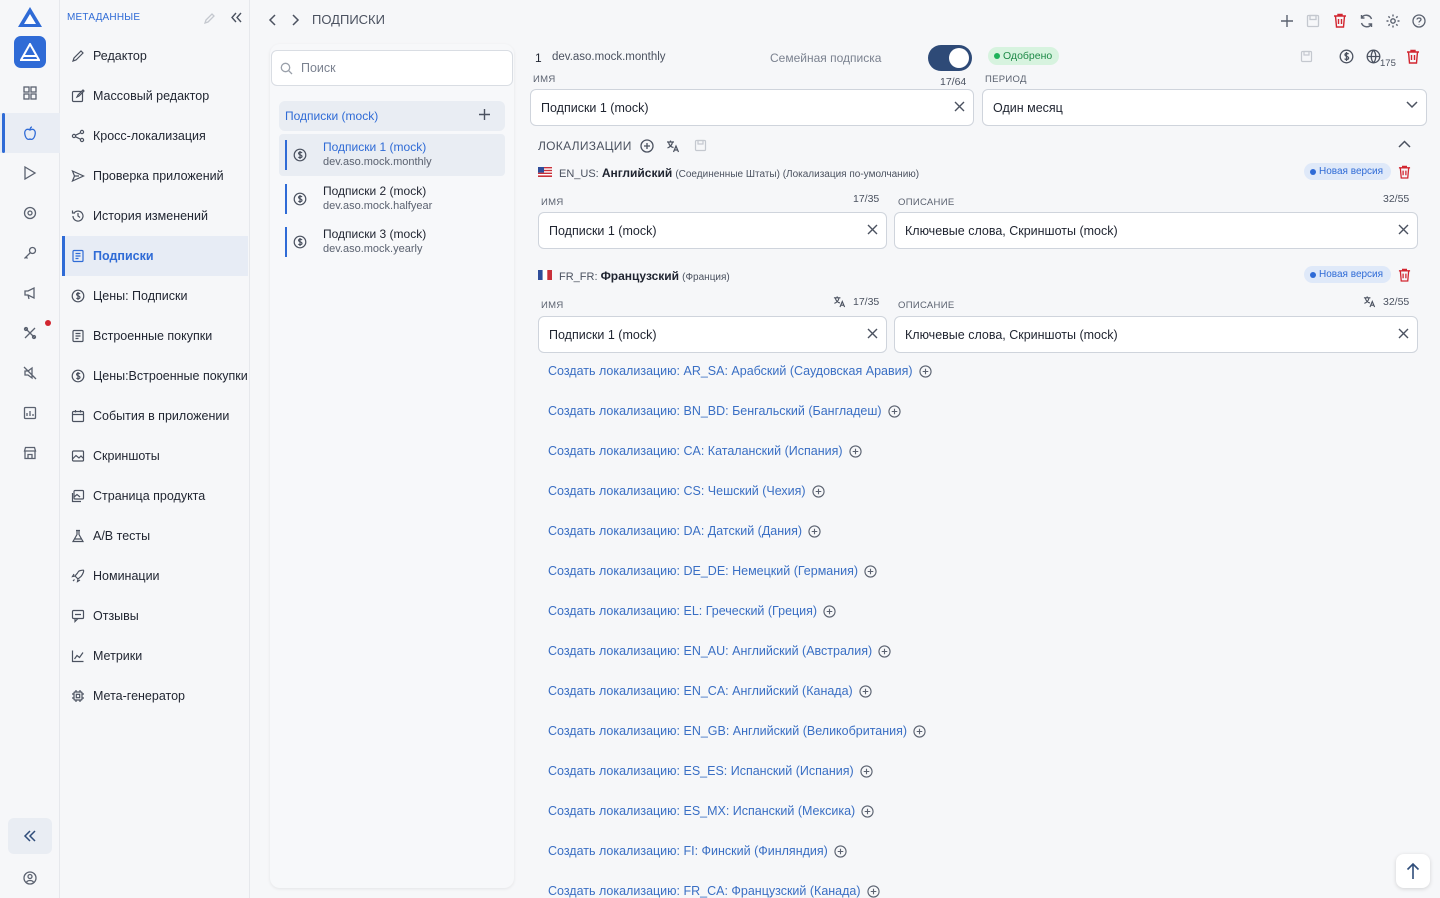  Describe the element at coordinates (392, 242) in the screenshot. I see `subscription-list-item: Подписки 3 (mock) dev.aso.mock.yearly` at that location.